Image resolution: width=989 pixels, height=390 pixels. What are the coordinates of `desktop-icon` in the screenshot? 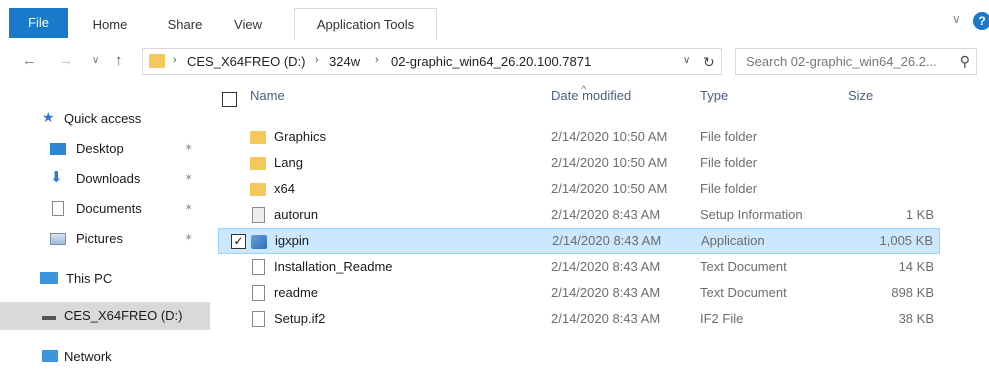 It's located at (58, 149).